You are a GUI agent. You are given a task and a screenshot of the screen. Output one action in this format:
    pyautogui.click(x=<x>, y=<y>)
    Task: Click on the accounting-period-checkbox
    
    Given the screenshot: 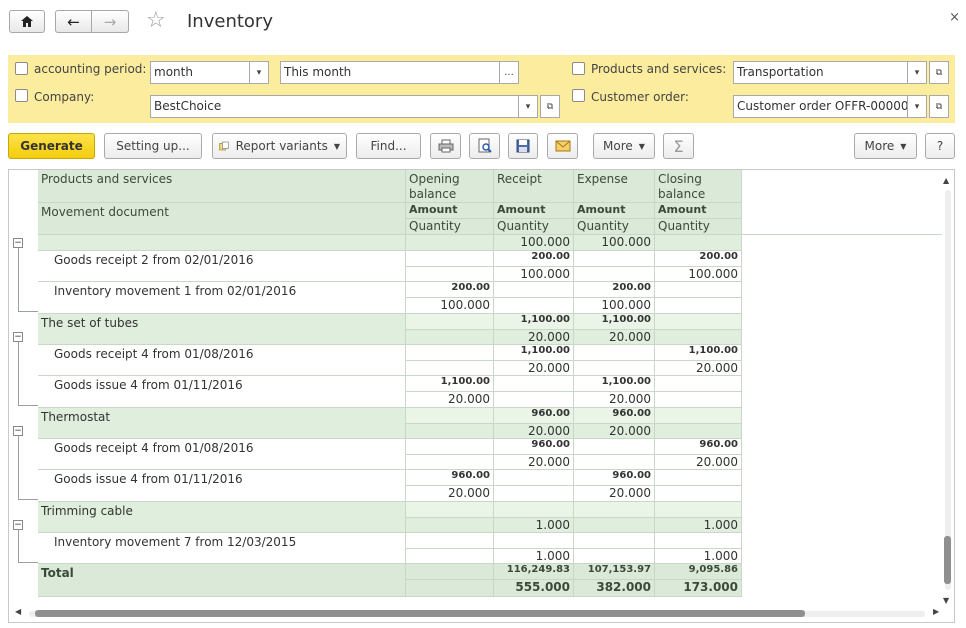 What is the action you would take?
    pyautogui.click(x=21, y=68)
    